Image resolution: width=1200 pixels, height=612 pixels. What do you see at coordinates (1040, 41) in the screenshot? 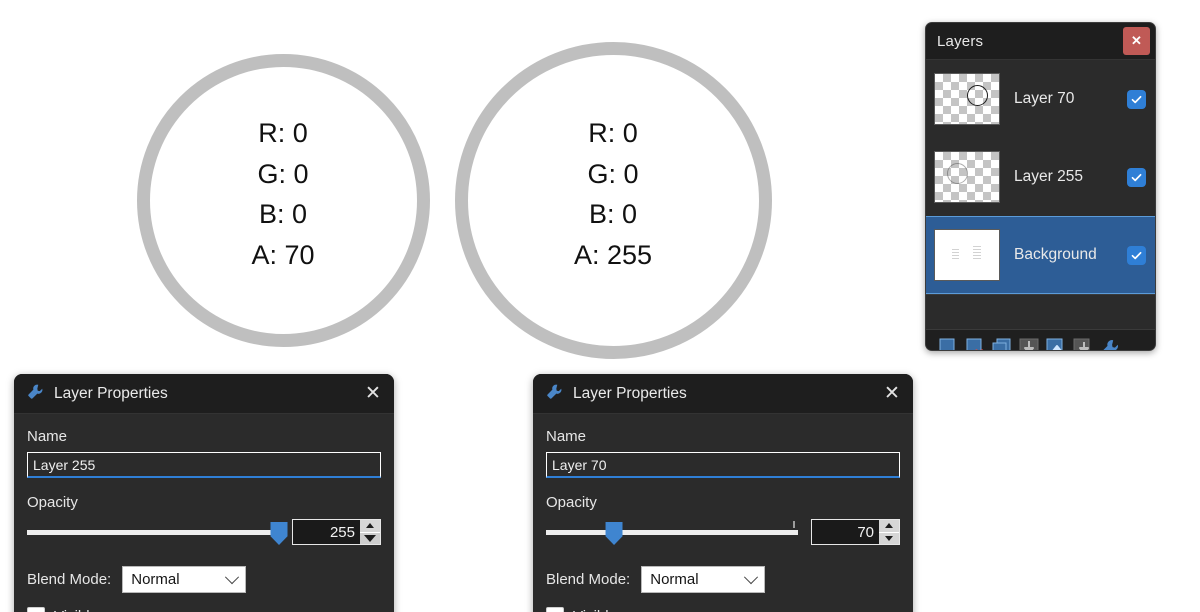
I see `layers-panel-titlebar: Layers ✕` at bounding box center [1040, 41].